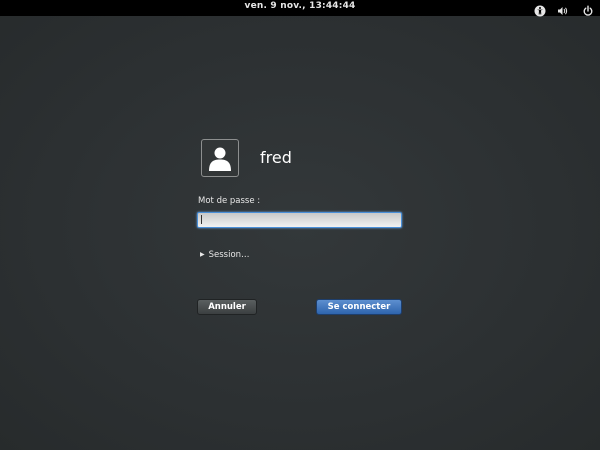  I want to click on username-label: fred, so click(276, 157).